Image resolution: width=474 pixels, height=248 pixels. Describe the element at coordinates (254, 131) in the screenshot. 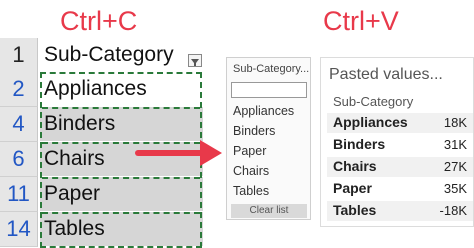

I see `filter-item: Binders` at that location.